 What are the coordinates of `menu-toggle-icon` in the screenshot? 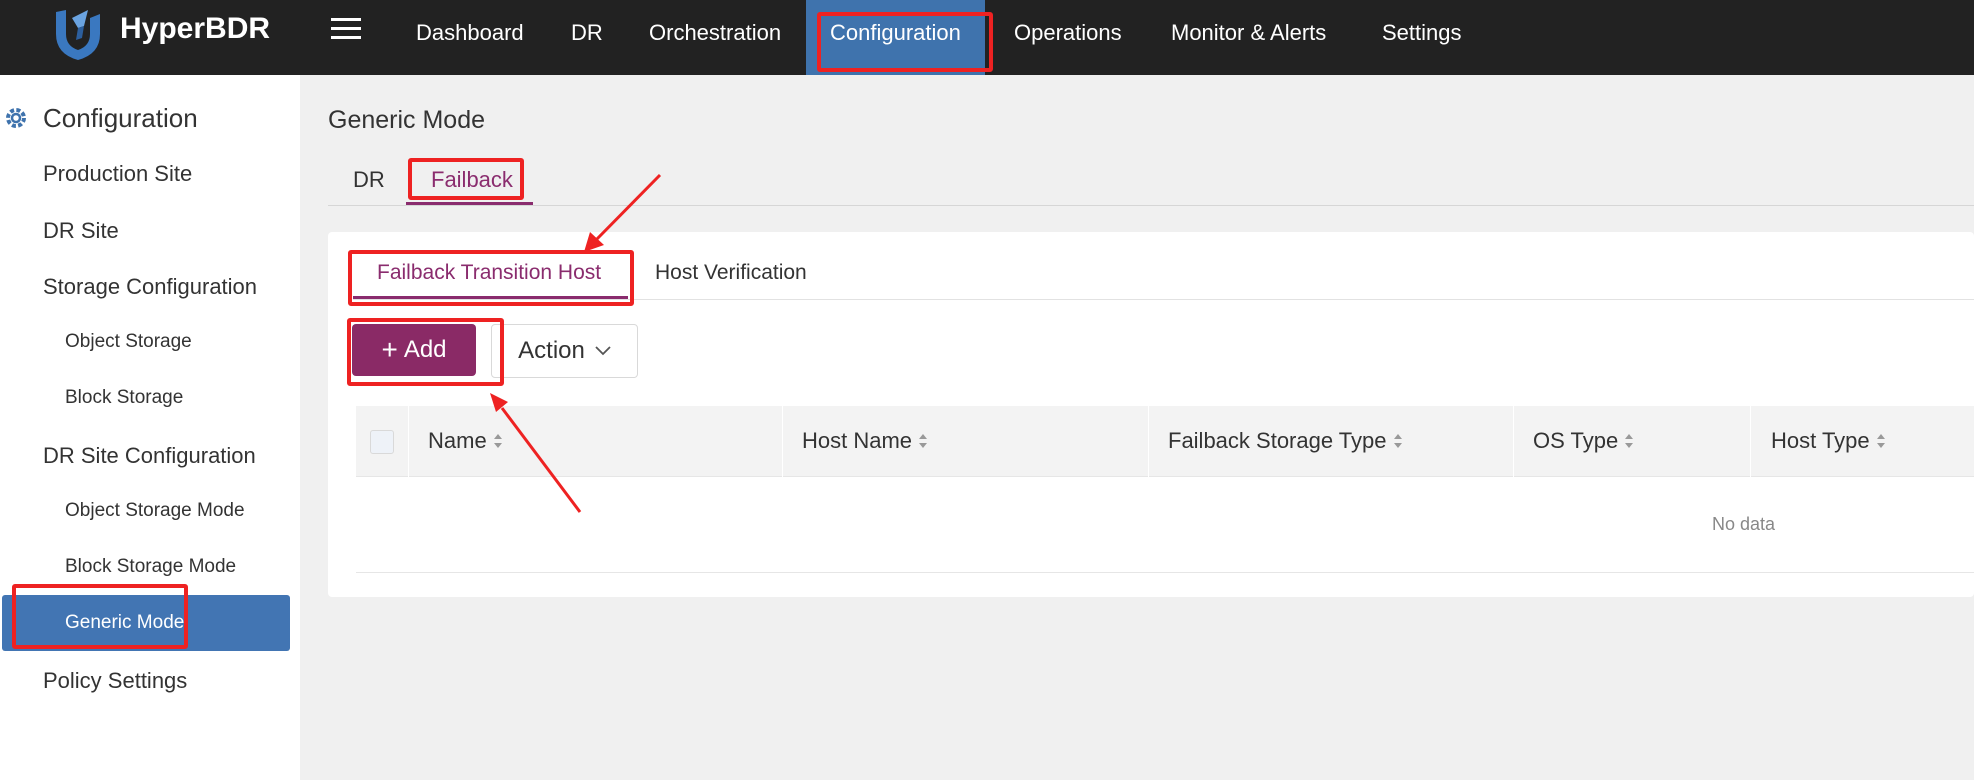 It's located at (346, 29).